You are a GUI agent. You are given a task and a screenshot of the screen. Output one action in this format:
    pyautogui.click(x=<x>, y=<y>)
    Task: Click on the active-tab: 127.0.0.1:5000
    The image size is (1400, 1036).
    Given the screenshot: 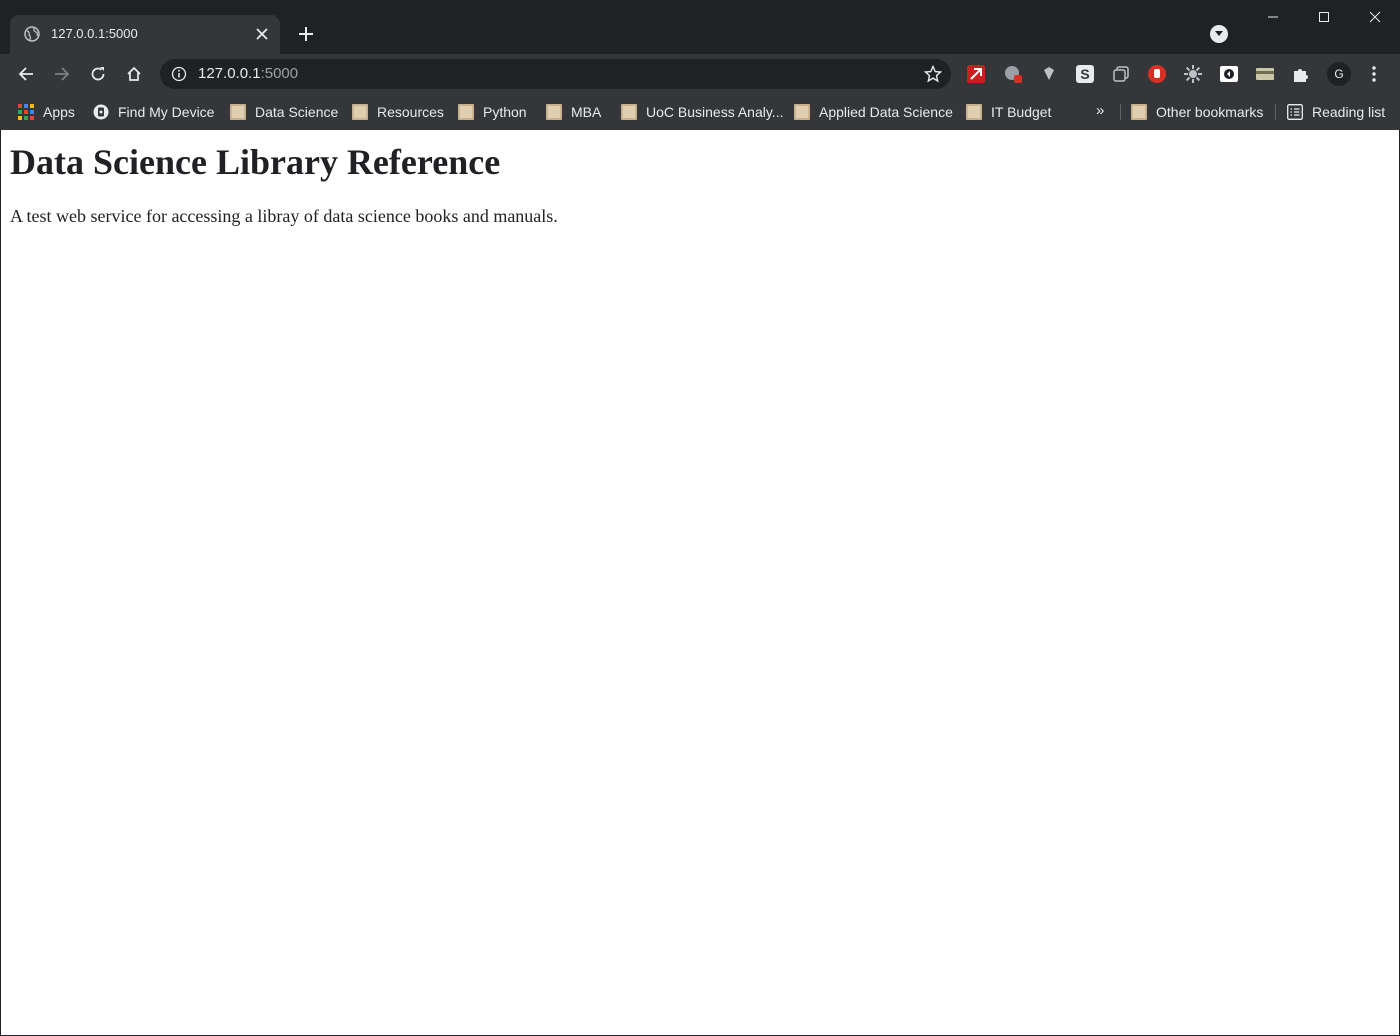 What is the action you would take?
    pyautogui.click(x=145, y=34)
    